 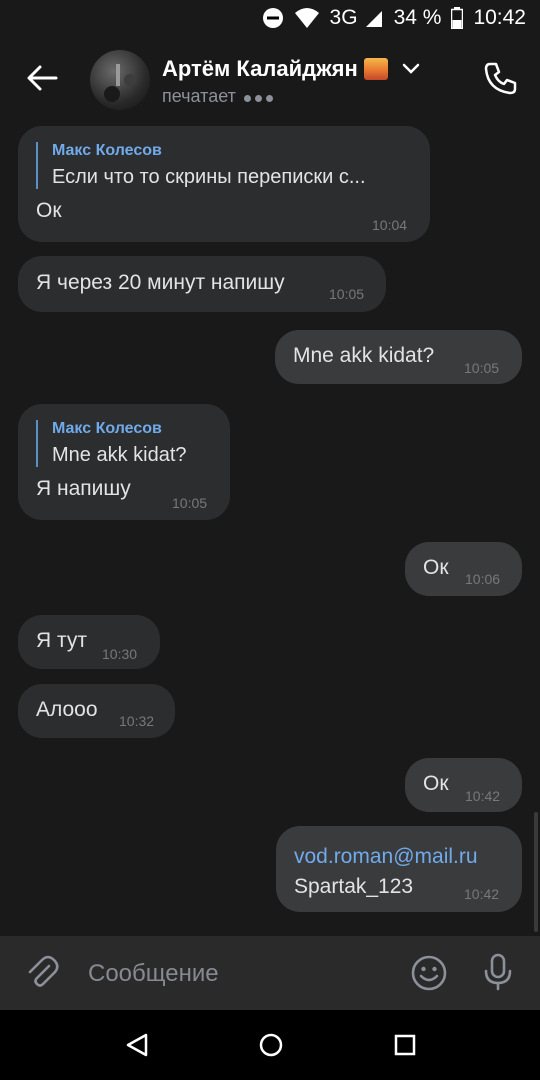 I want to click on microphone-icon, so click(x=498, y=972).